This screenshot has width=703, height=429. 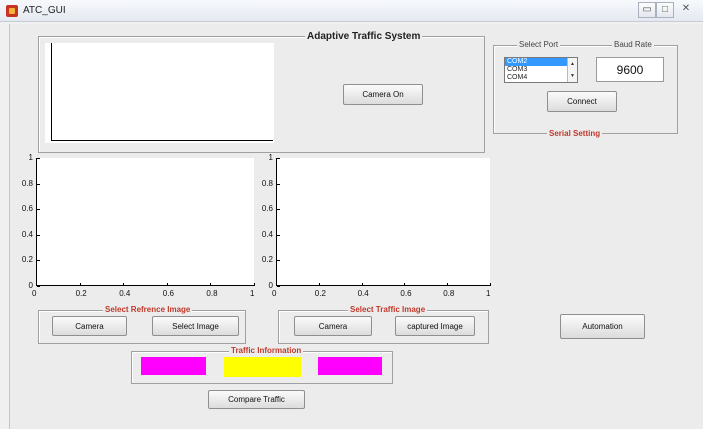 I want to click on select-image-button: Select Image, so click(x=195, y=326).